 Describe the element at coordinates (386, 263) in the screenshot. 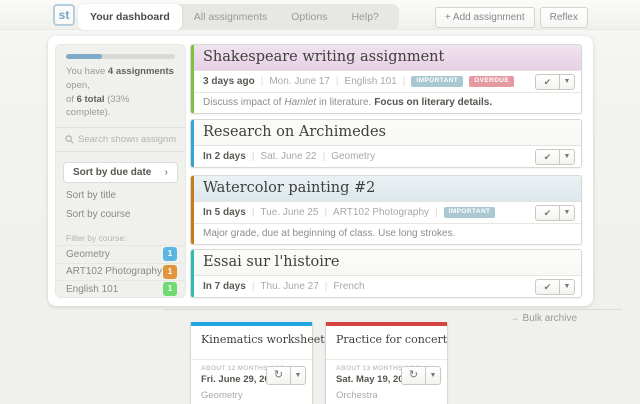

I see `assignment-title: Essai sur l'histoire` at that location.